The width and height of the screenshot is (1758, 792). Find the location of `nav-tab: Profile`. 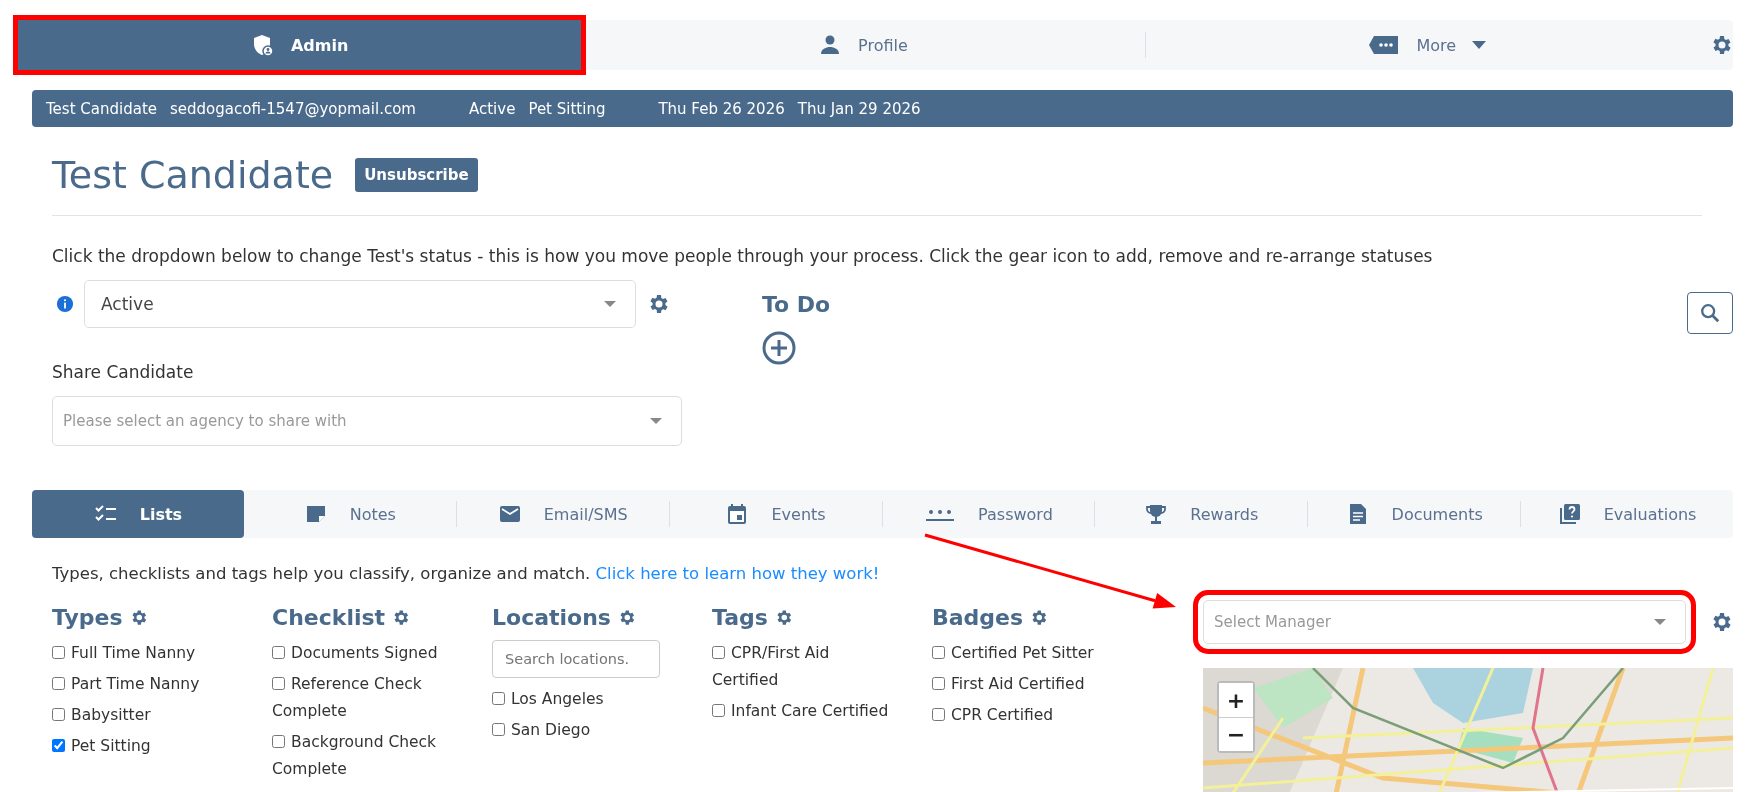

nav-tab: Profile is located at coordinates (863, 45).